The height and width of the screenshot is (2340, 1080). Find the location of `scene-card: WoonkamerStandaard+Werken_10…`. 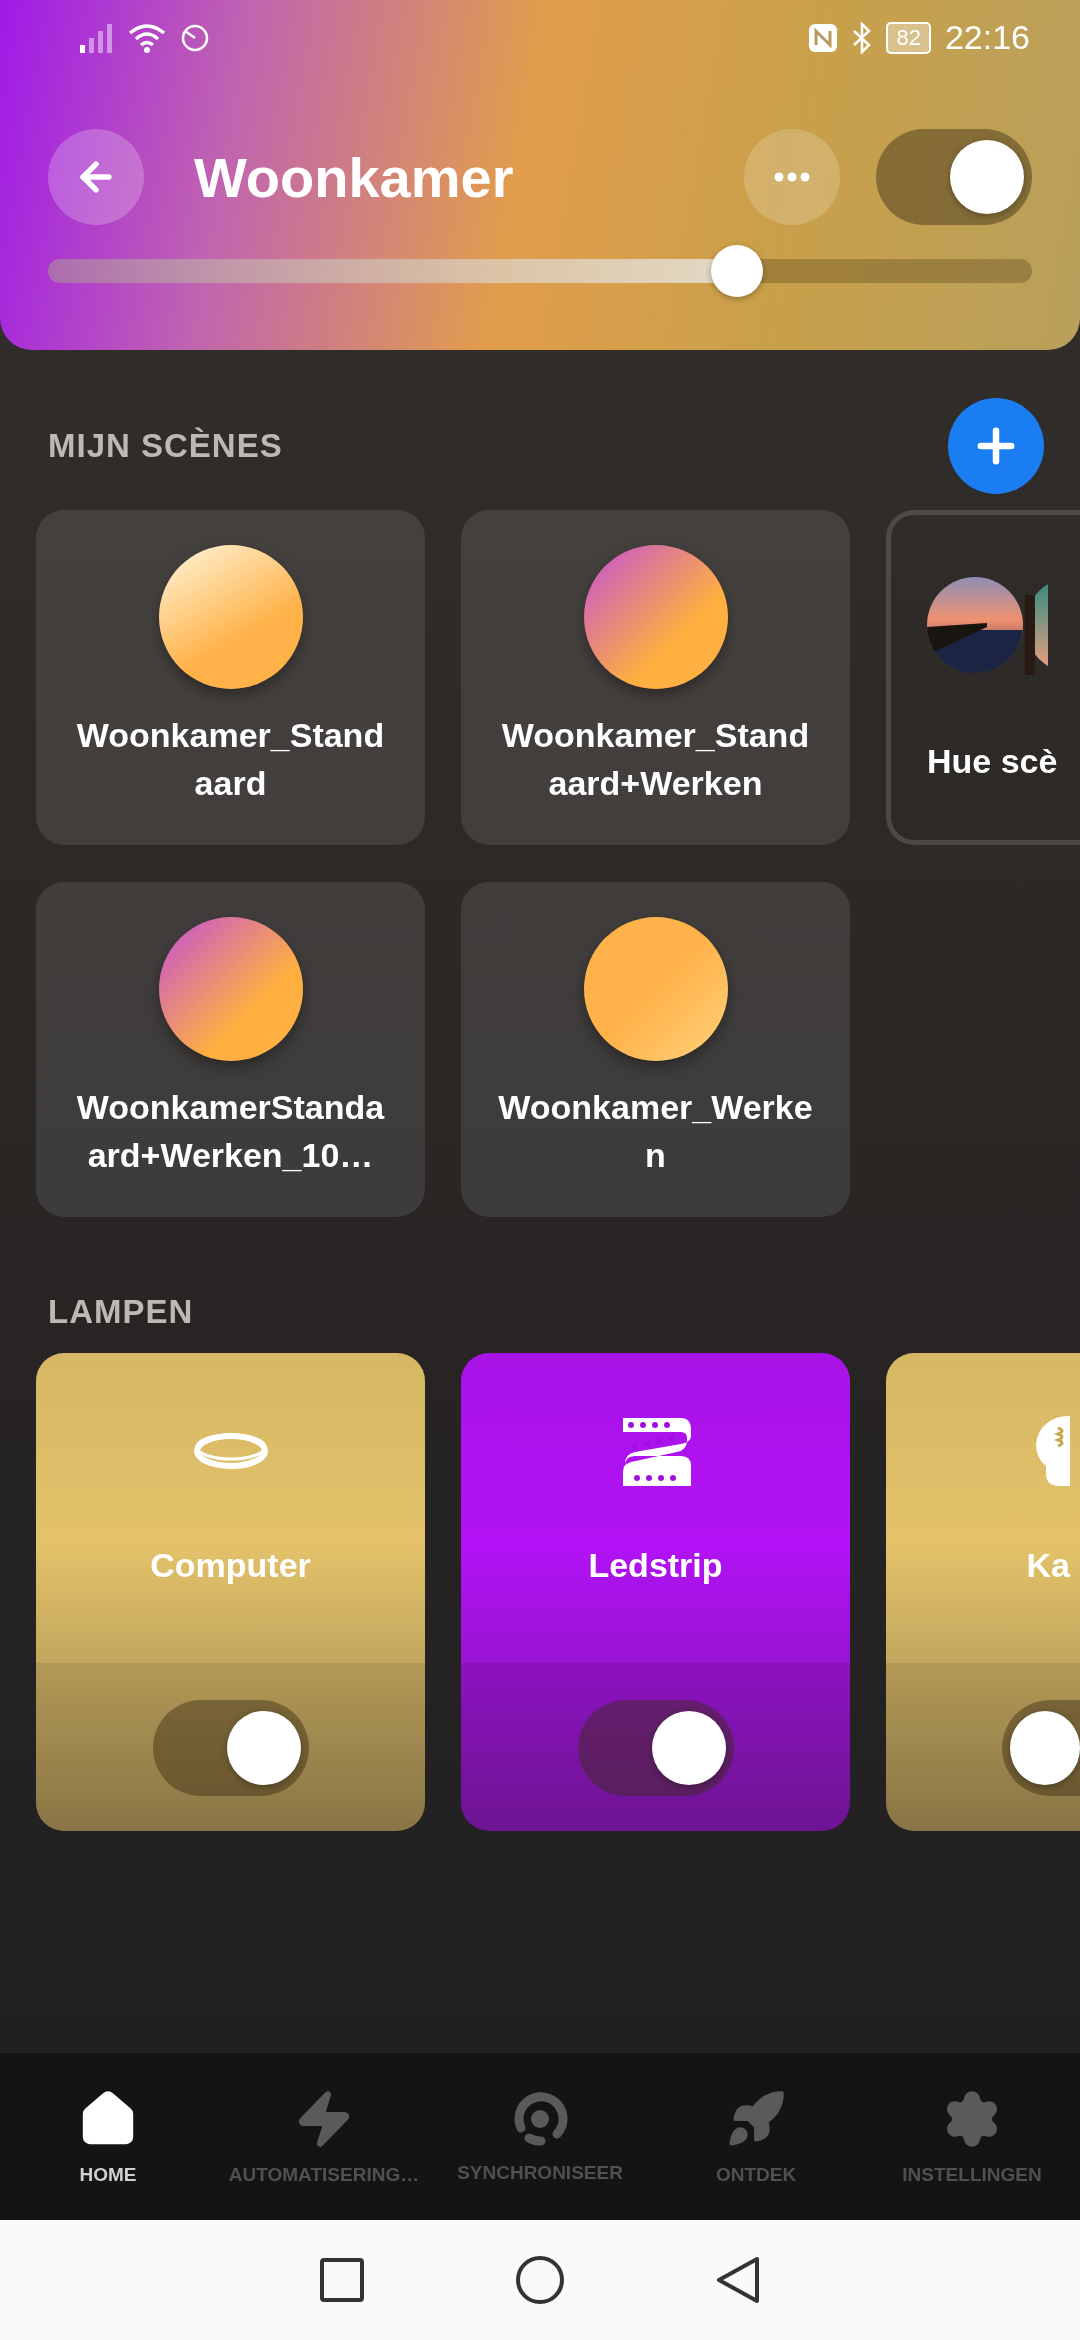

scene-card: WoonkamerStandaard+Werken_10… is located at coordinates (230, 1049).